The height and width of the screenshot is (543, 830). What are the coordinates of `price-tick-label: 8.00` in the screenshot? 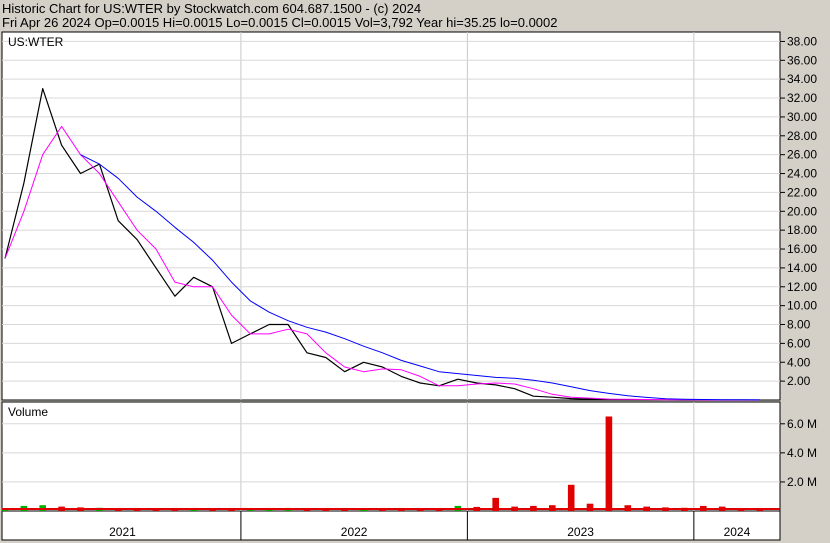 It's located at (799, 325).